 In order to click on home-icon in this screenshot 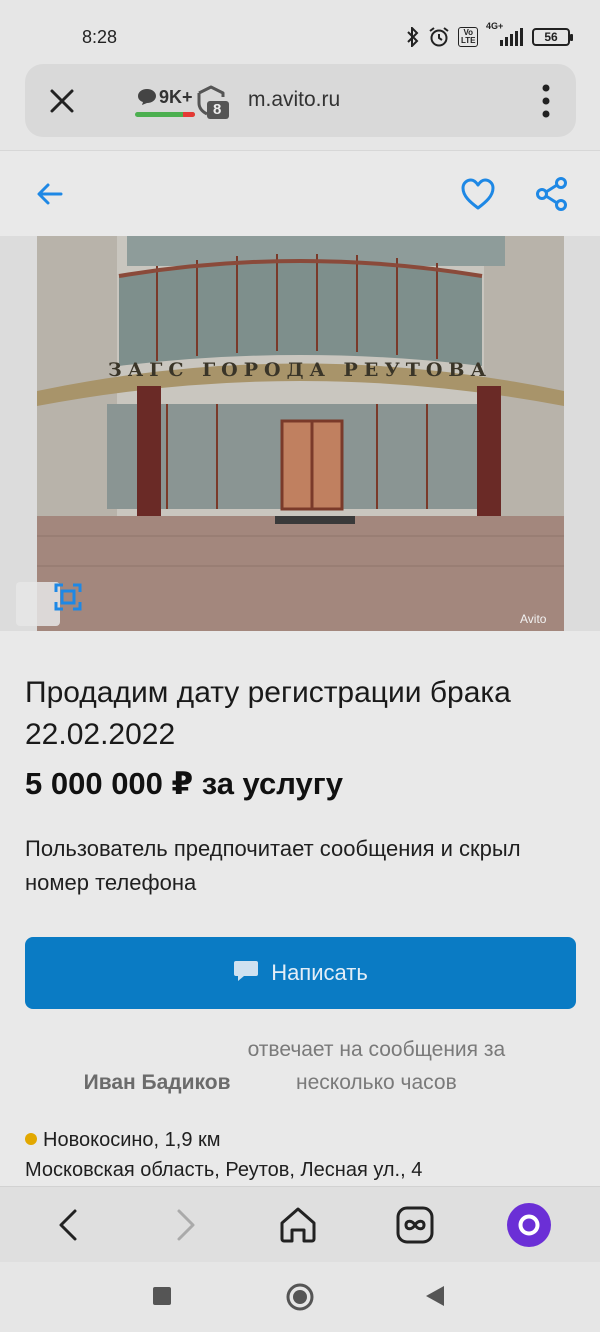, I will do `click(298, 1225)`.